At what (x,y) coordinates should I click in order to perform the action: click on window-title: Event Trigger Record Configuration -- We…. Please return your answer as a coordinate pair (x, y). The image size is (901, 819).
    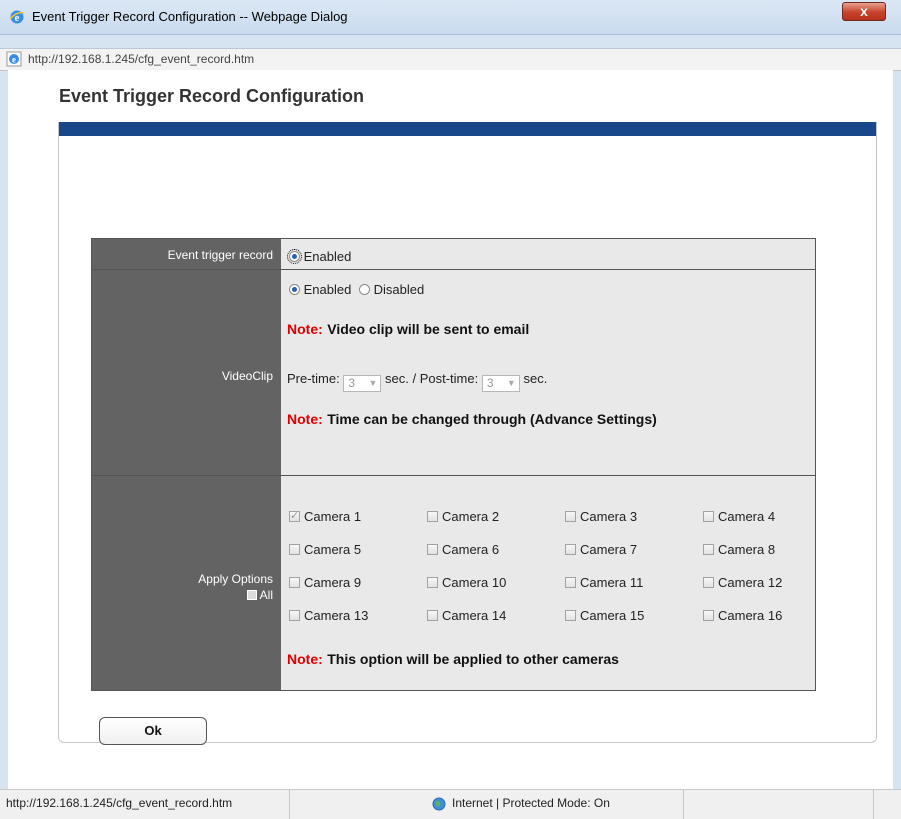
    Looking at the image, I should click on (190, 16).